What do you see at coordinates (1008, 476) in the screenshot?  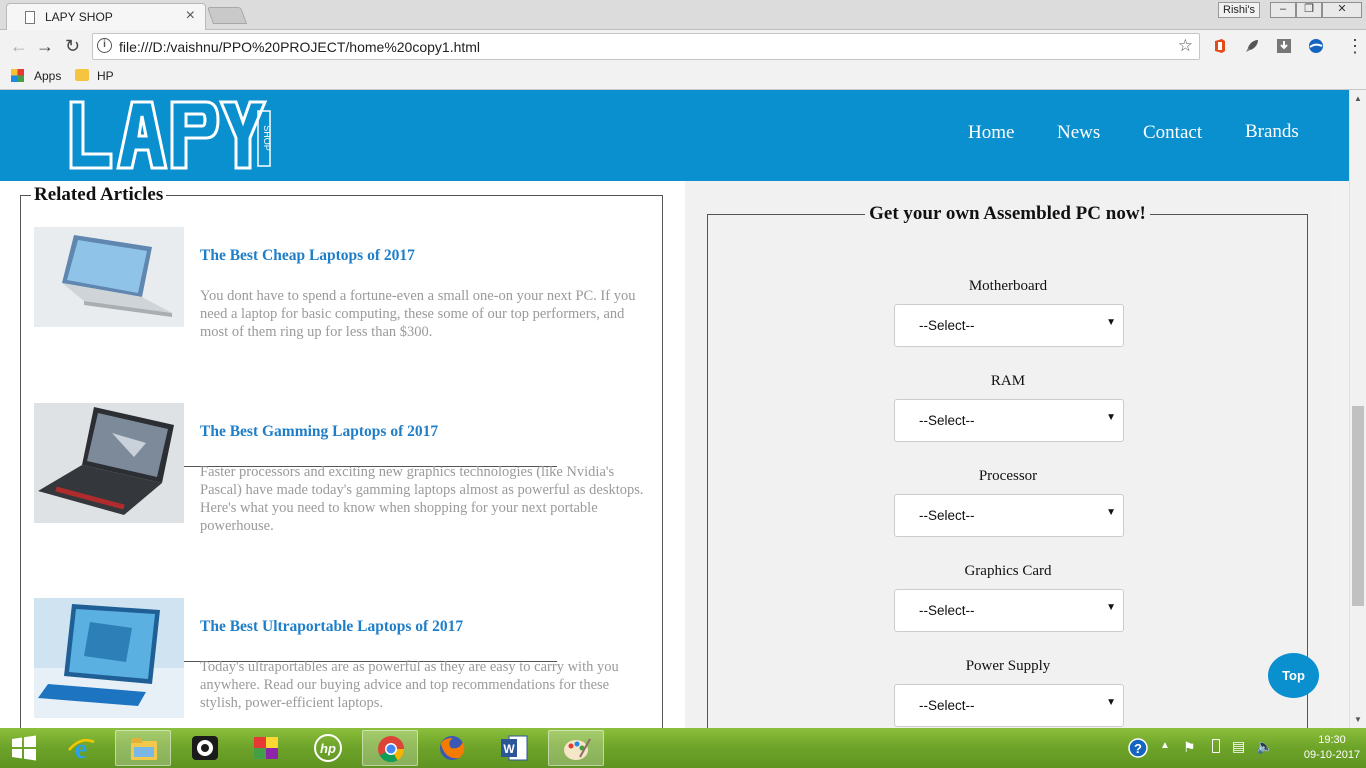 I see `processor-label: Processor` at bounding box center [1008, 476].